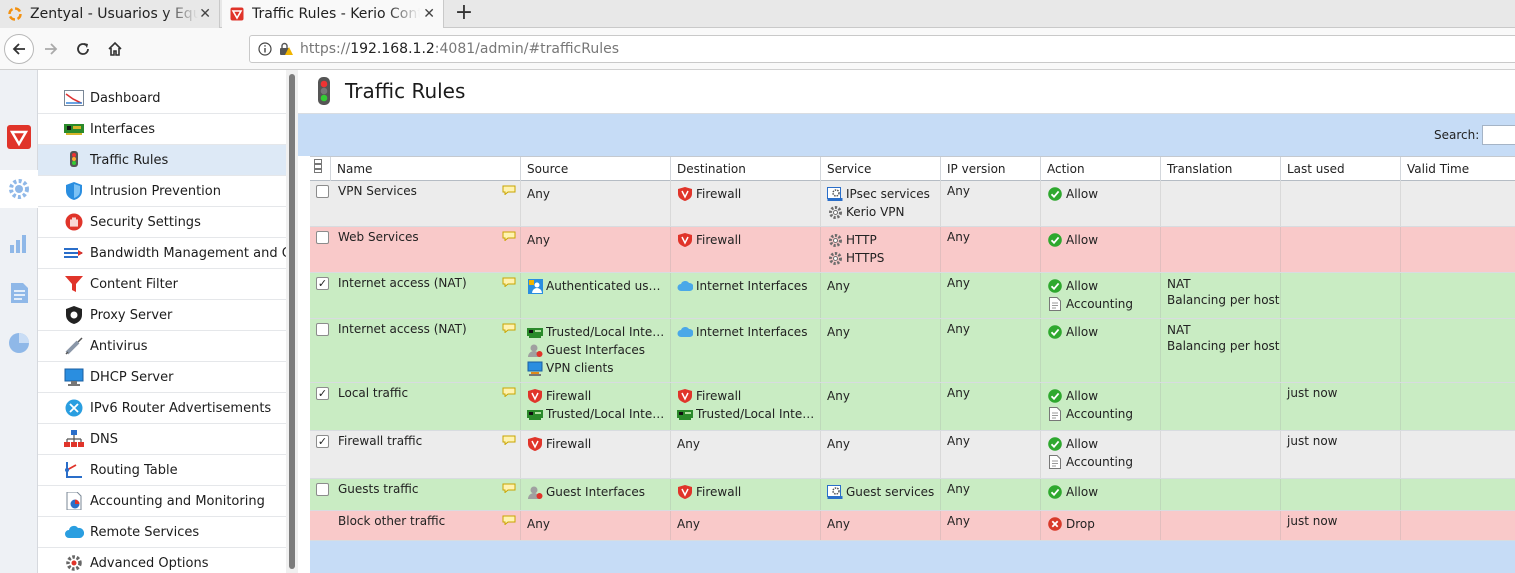  I want to click on column-header-action: Action, so click(1100, 169).